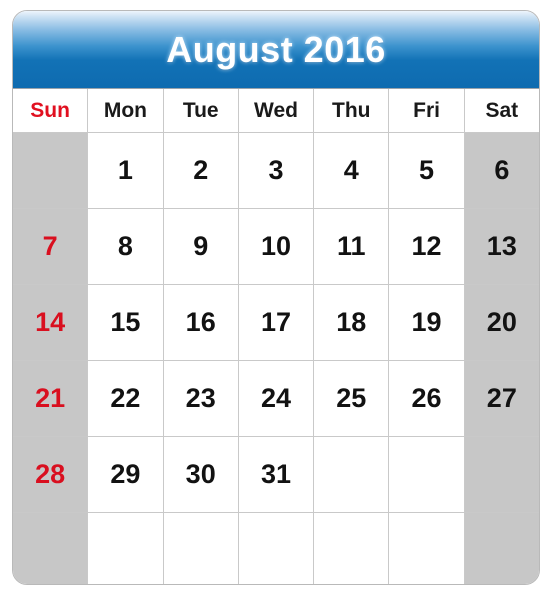 The image size is (554, 600). I want to click on calendar-day-cell: 5, so click(427, 170).